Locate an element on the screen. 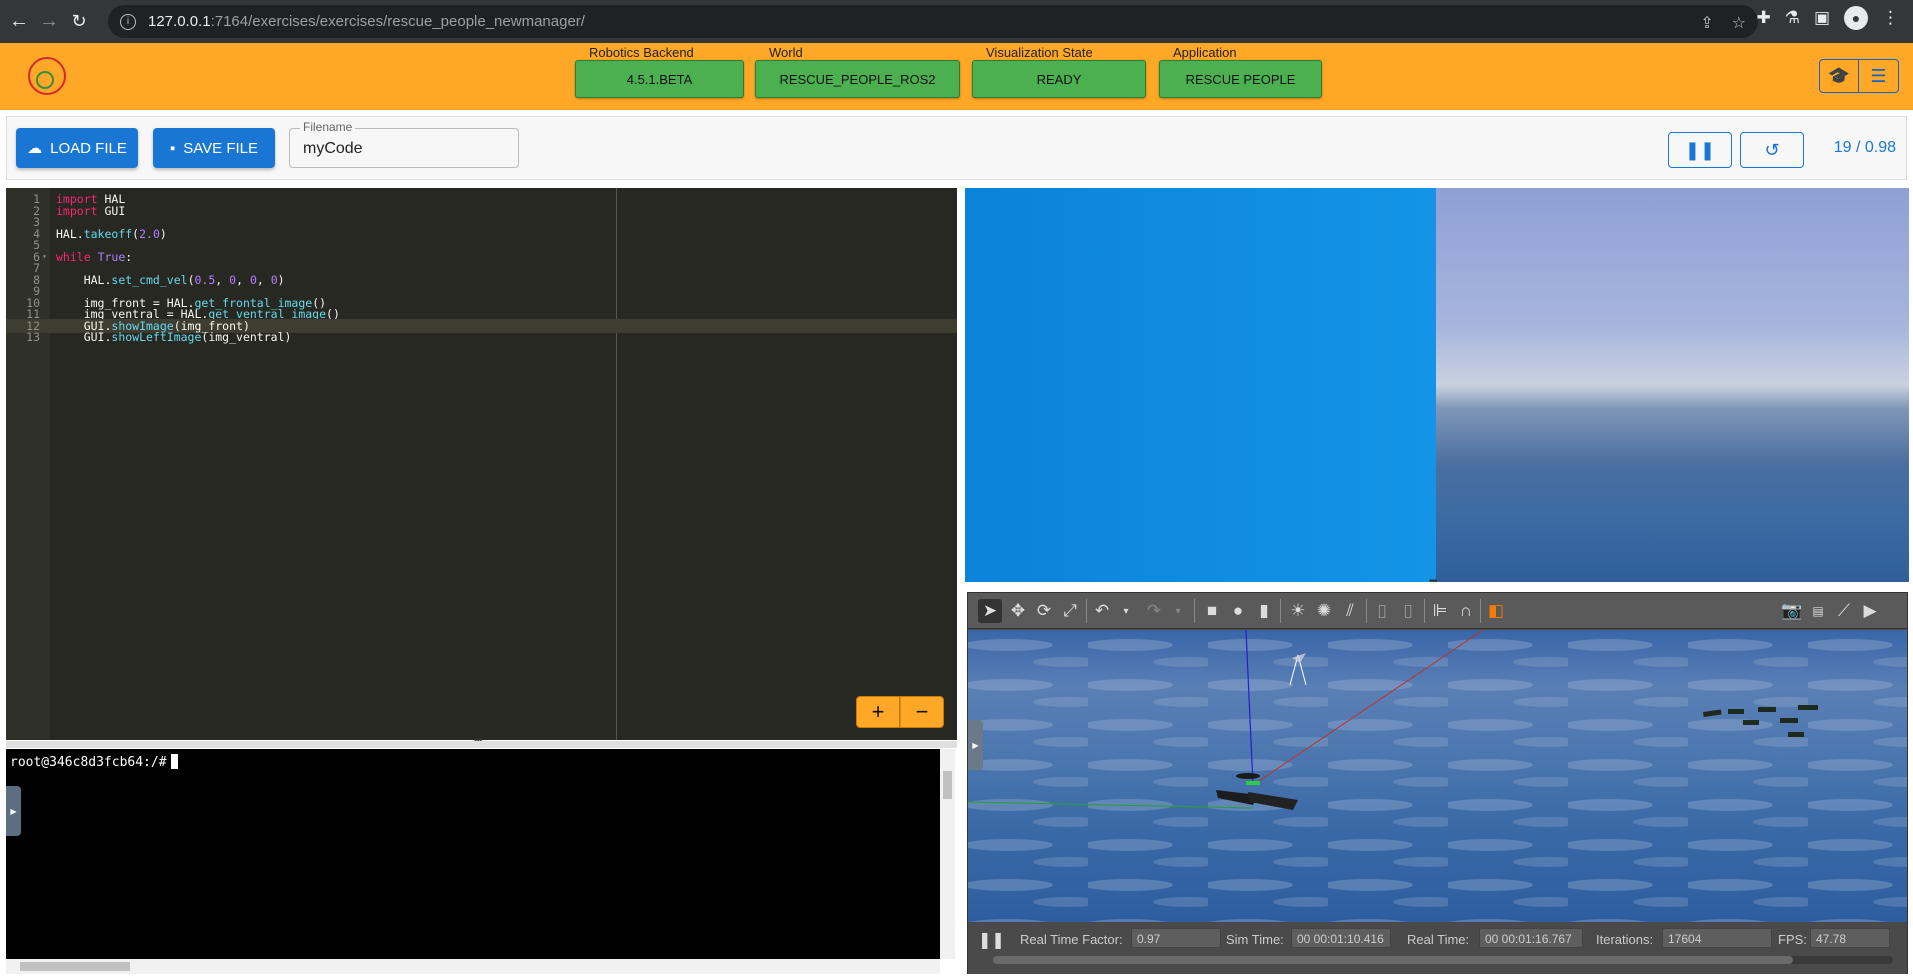  select-arrow-icon: ➤ is located at coordinates (990, 611).